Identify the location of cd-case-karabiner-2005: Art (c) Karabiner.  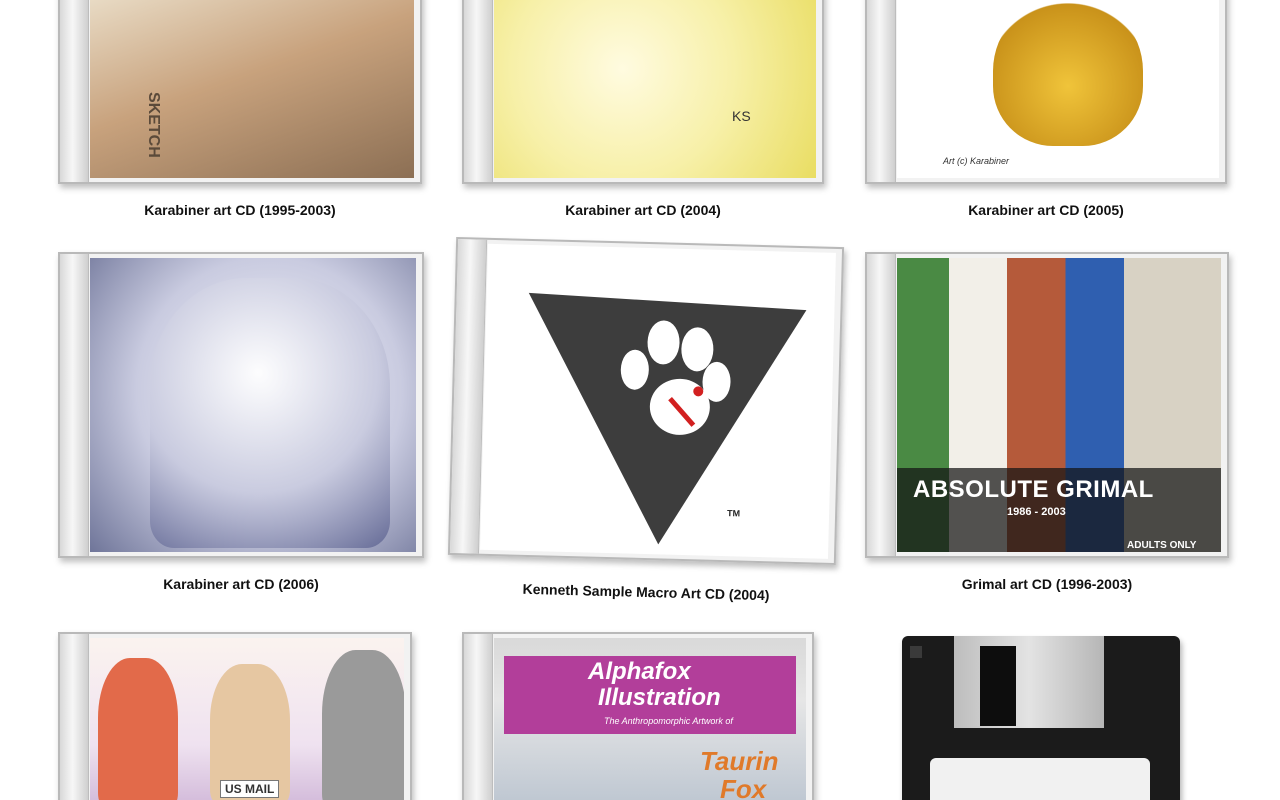
(1046, 92).